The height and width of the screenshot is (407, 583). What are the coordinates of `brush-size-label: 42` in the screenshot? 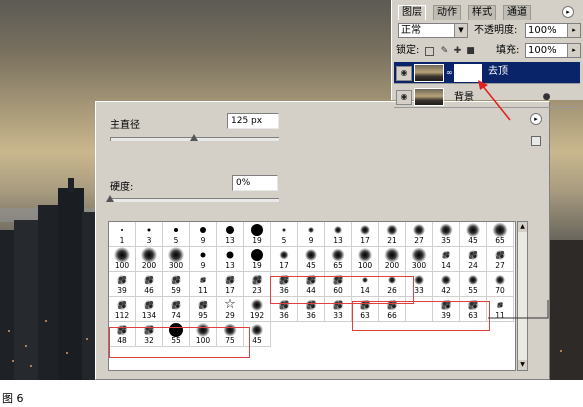 It's located at (446, 290).